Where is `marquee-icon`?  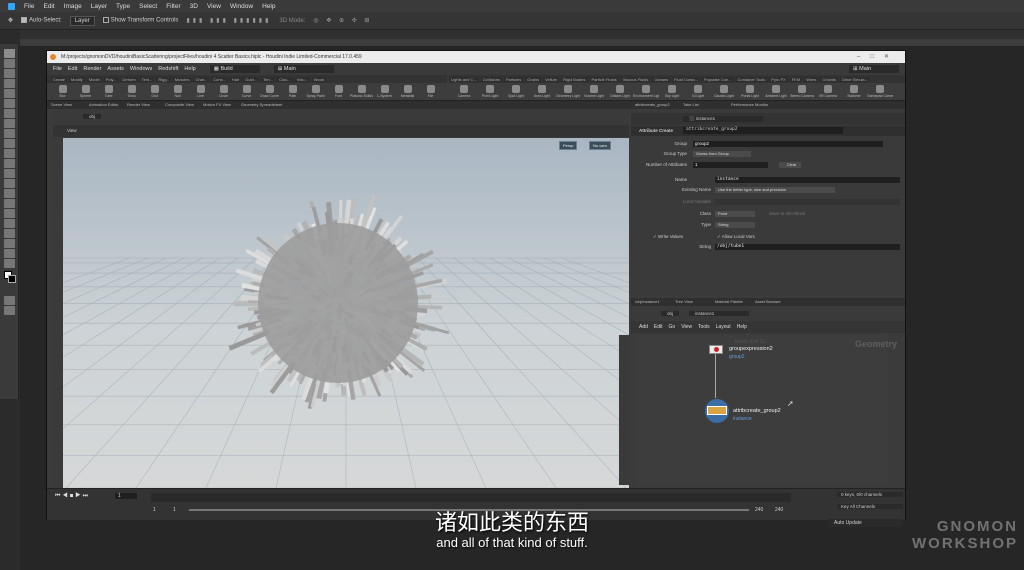
marquee-icon is located at coordinates (9, 63).